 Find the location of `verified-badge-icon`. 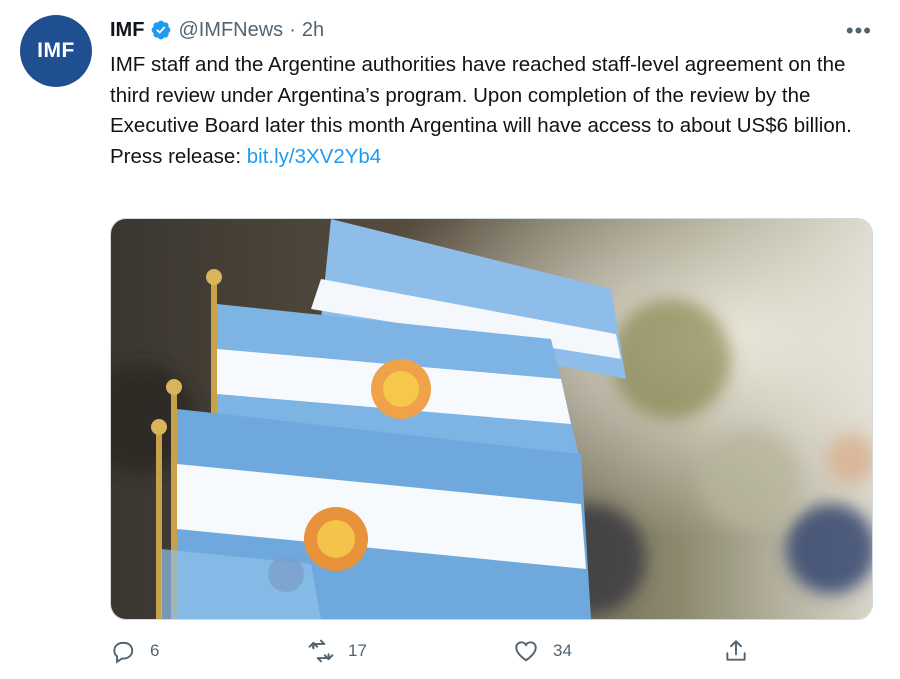

verified-badge-icon is located at coordinates (161, 30).